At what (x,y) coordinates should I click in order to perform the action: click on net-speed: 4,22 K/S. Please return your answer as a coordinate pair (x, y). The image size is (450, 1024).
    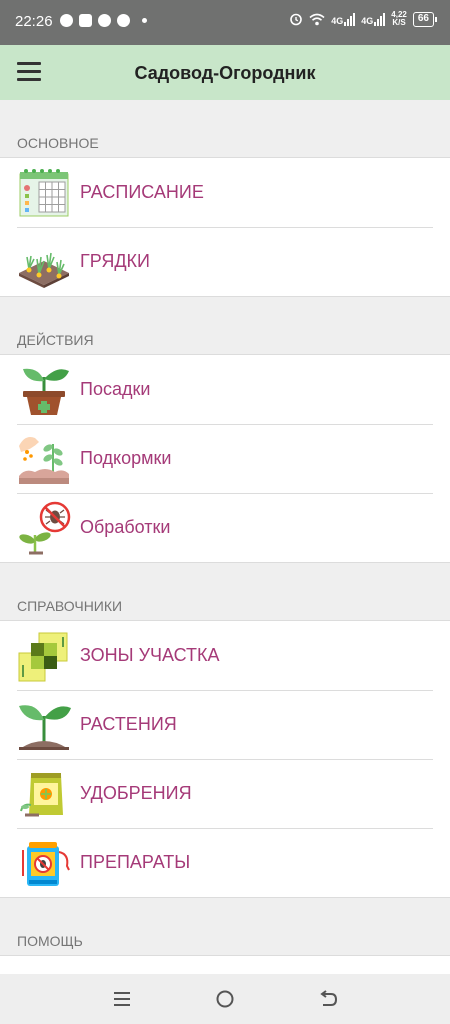
    Looking at the image, I should click on (399, 19).